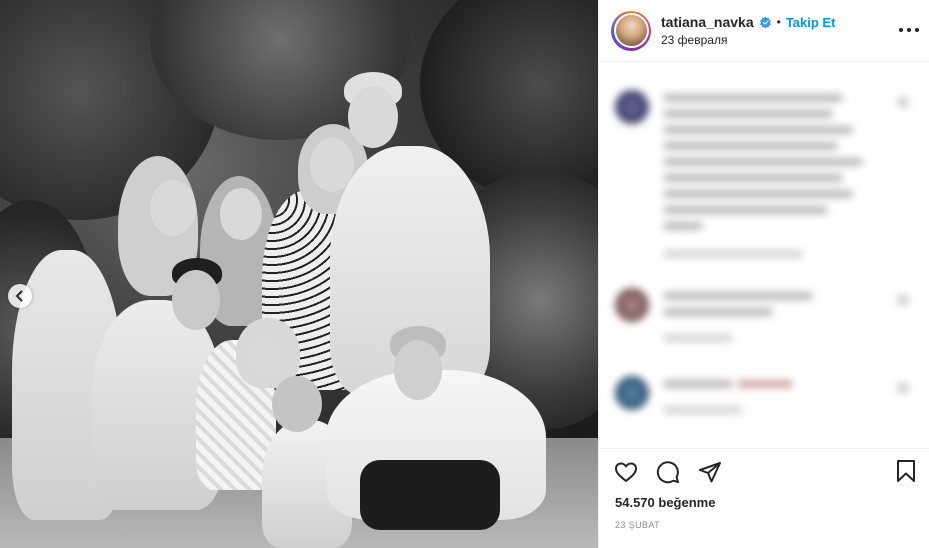  I want to click on comment-button, so click(668, 472).